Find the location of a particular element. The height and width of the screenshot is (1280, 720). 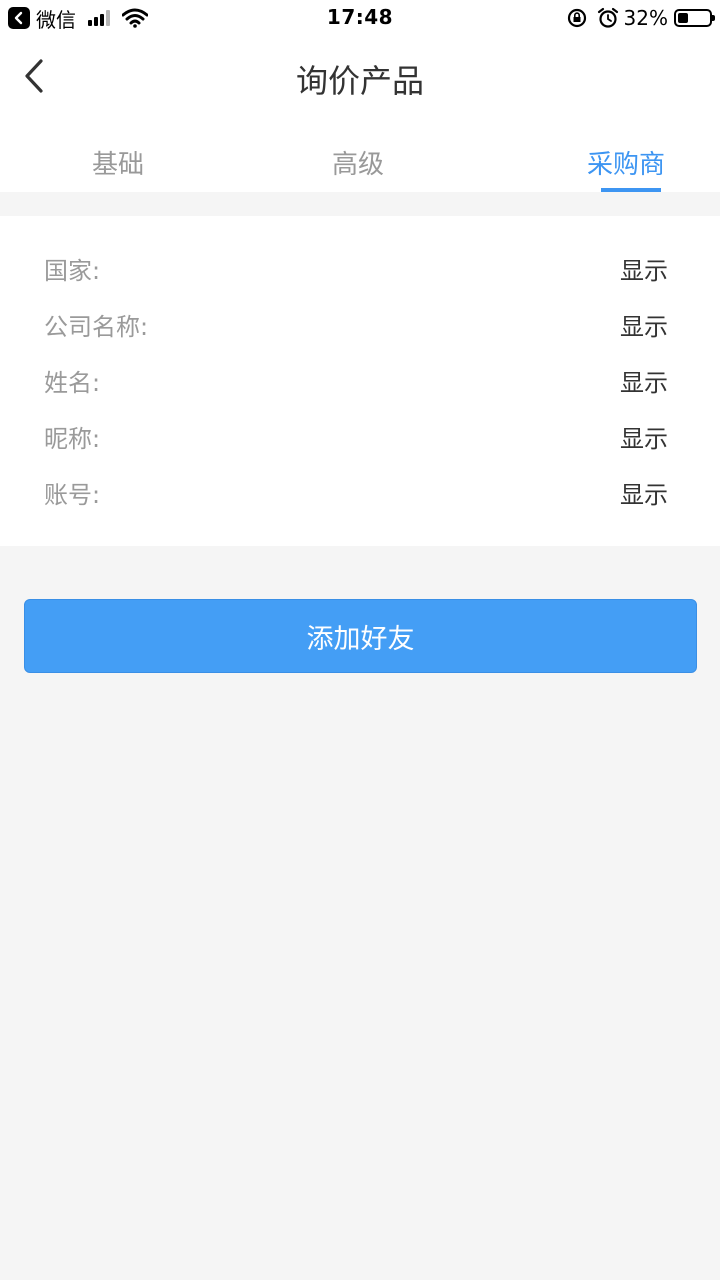

field-row-country: 国家: 显示 is located at coordinates (356, 268).